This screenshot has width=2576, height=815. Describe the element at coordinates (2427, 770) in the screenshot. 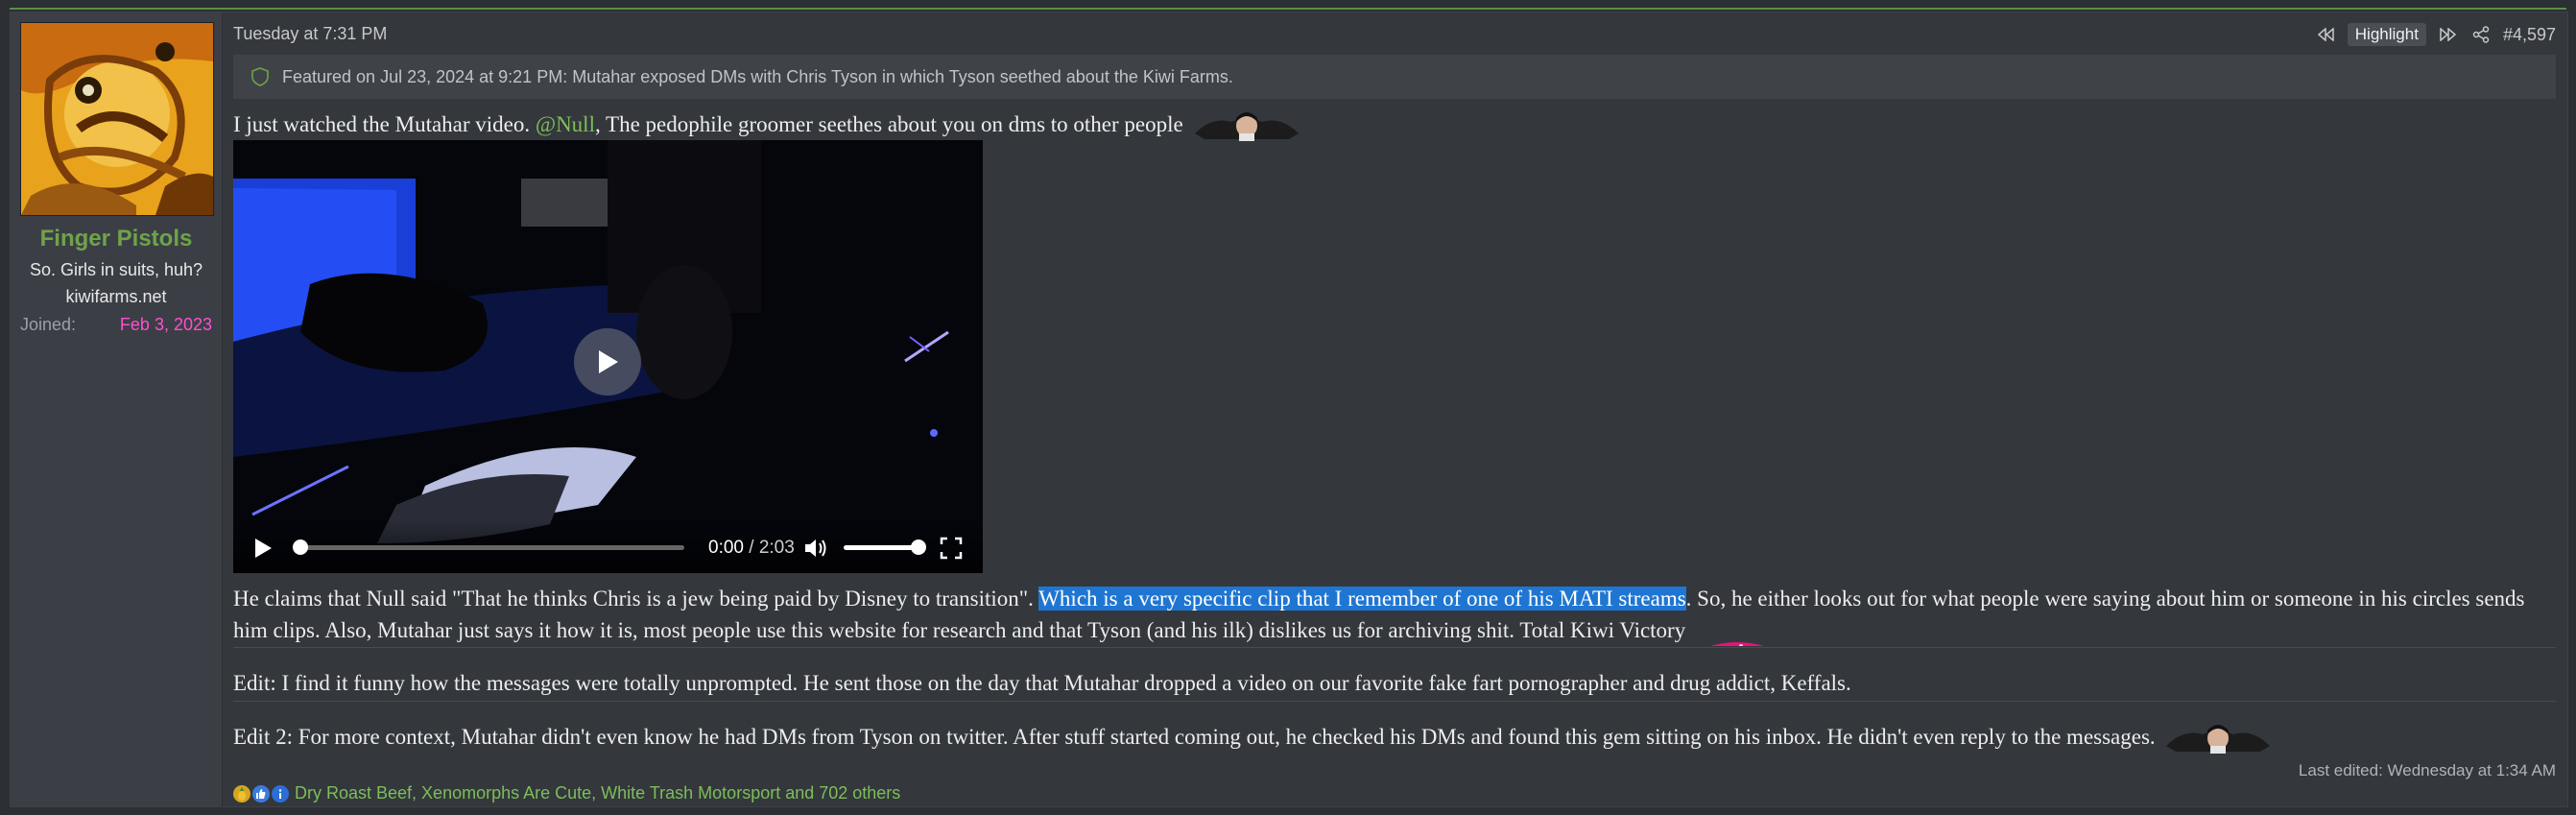

I see `last-edited: Last edited: Wednesday at 1:34 AM` at that location.